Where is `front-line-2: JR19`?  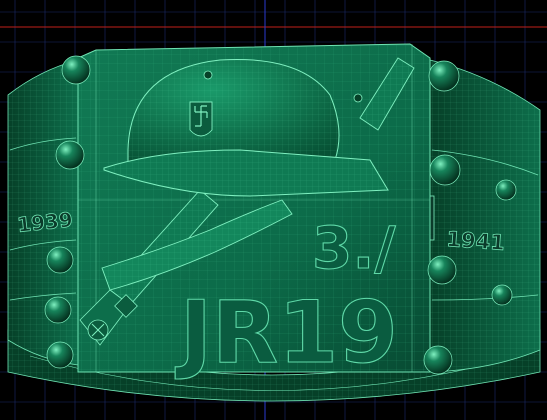
front-line-2: JR19 is located at coordinates (286, 333).